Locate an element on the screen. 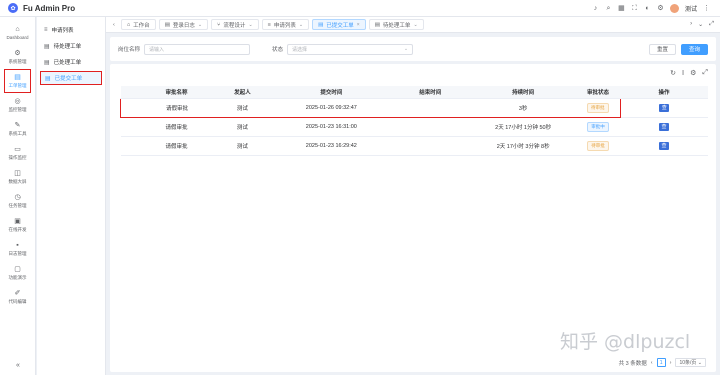 The image size is (720, 375). rail-item-tasks: ◷ 任务管理 is located at coordinates (17, 201).